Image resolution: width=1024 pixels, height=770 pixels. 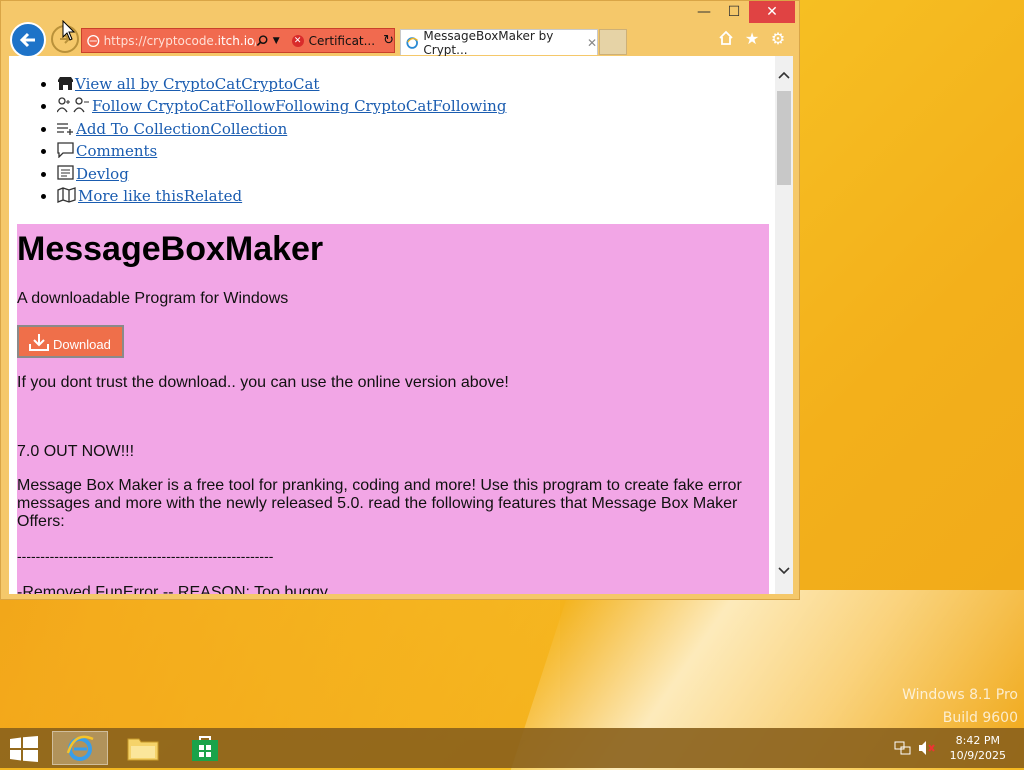 I want to click on store-bag-icon, so click(x=205, y=748).